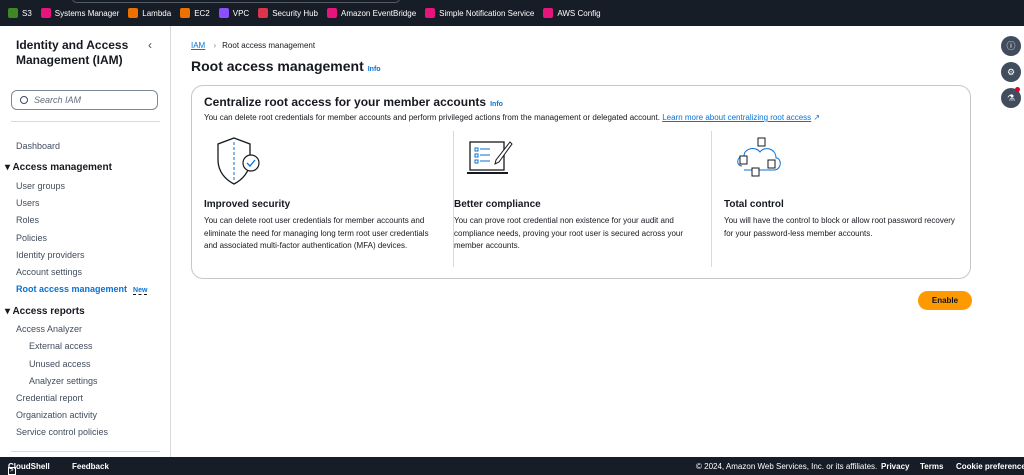 Image resolution: width=1024 pixels, height=475 pixels. What do you see at coordinates (61, 346) in the screenshot?
I see `sidebar-item-external-access: External access` at bounding box center [61, 346].